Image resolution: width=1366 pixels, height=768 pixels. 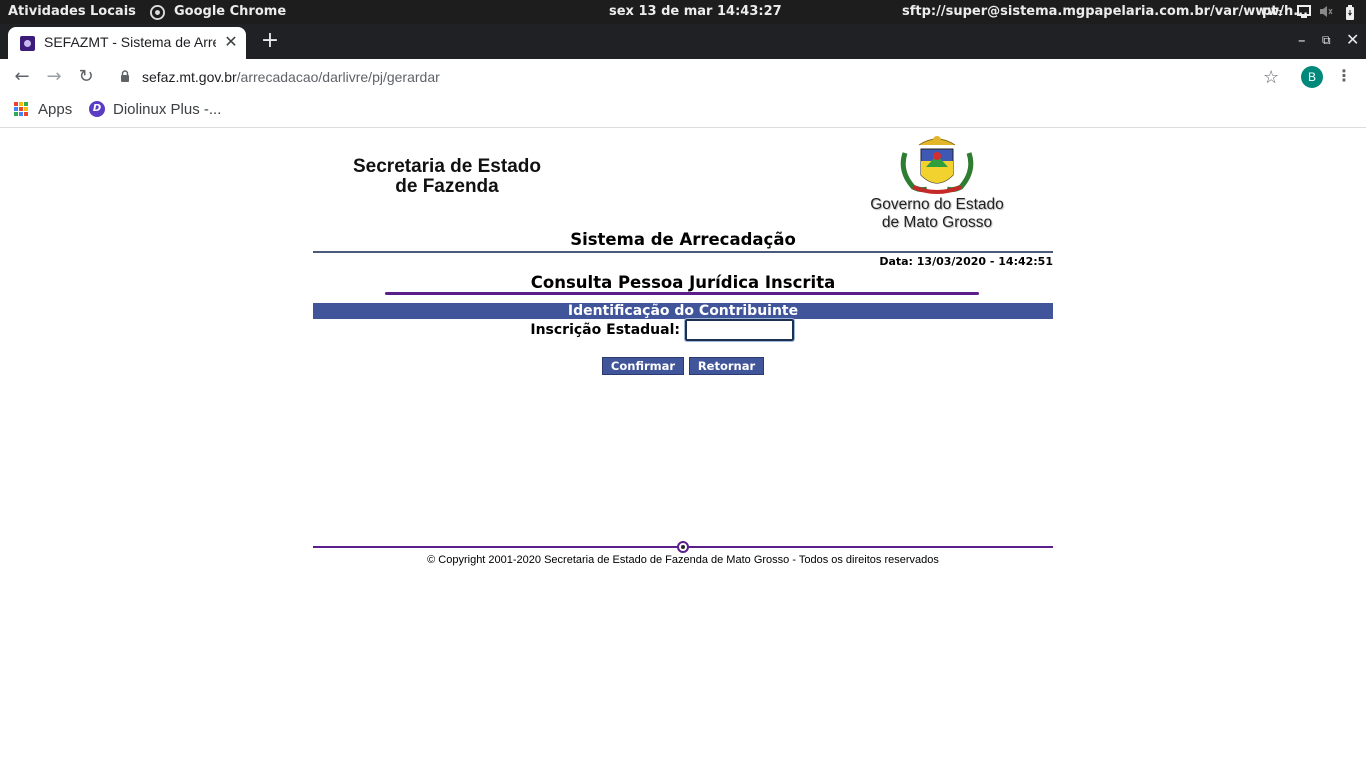 What do you see at coordinates (447, 186) in the screenshot?
I see `brand-left-line2: de Fazenda` at bounding box center [447, 186].